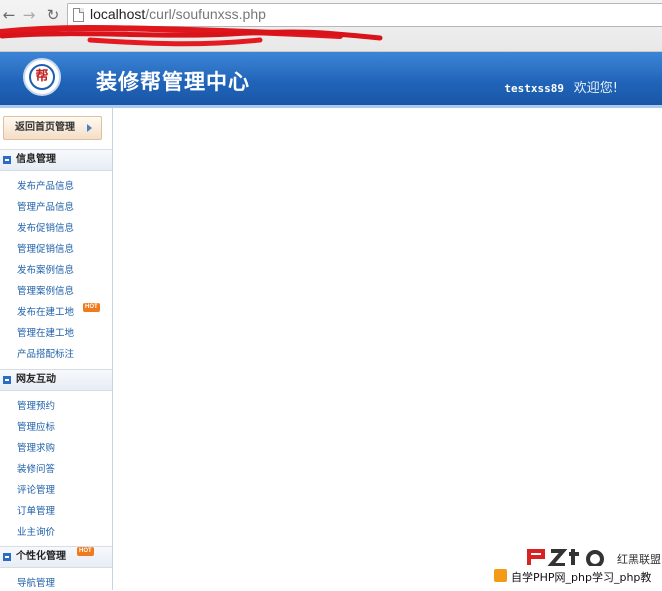 The image size is (662, 591). Describe the element at coordinates (639, 559) in the screenshot. I see `watermark-brand: 红黑联盟` at that location.